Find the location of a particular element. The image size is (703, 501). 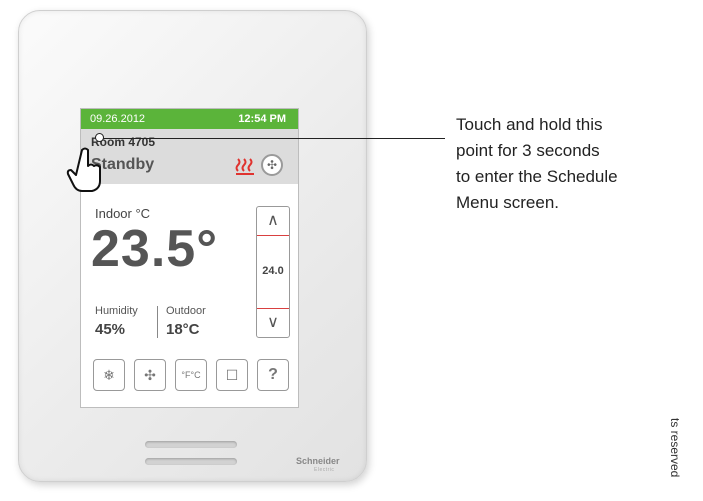

fan-icon: ✣ is located at coordinates (150, 375).